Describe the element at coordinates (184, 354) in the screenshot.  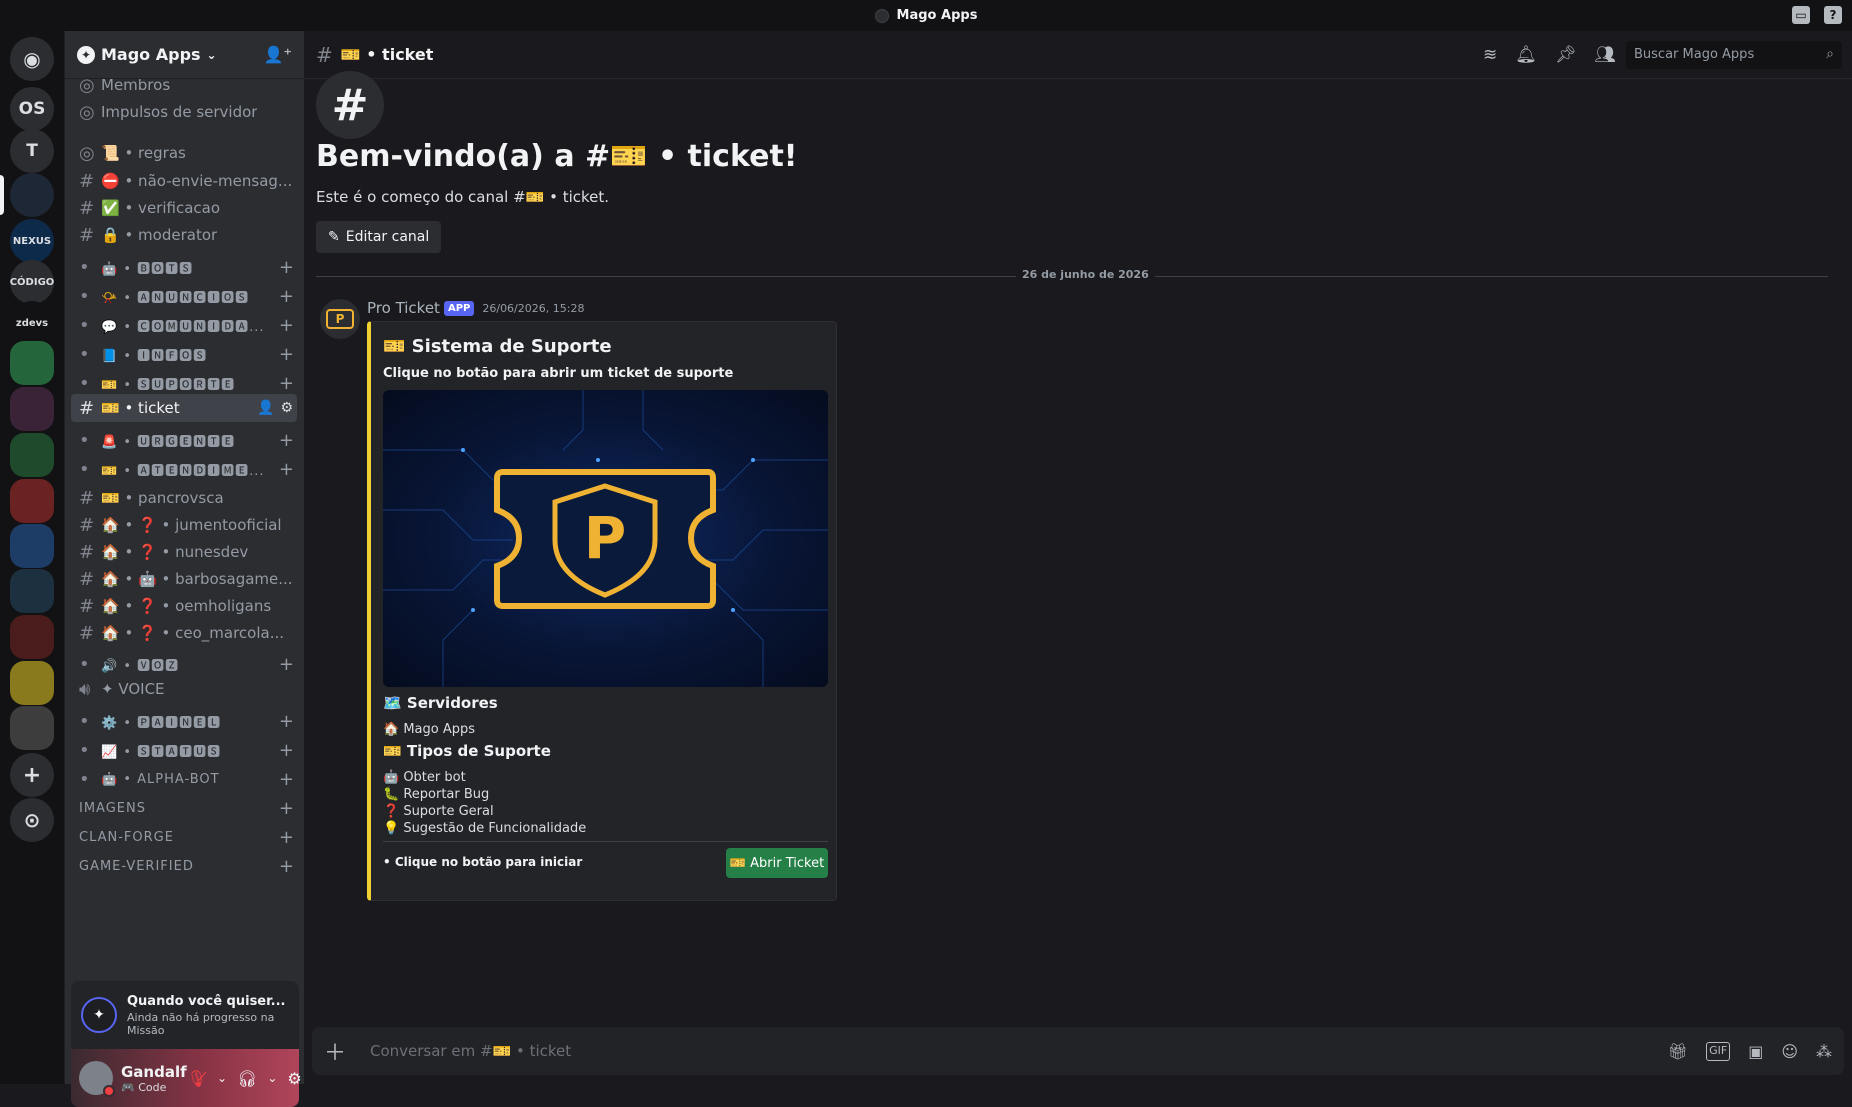
I see `channel-category: • 📘 • 🅸🅽🅵🅾🆂 +` at that location.